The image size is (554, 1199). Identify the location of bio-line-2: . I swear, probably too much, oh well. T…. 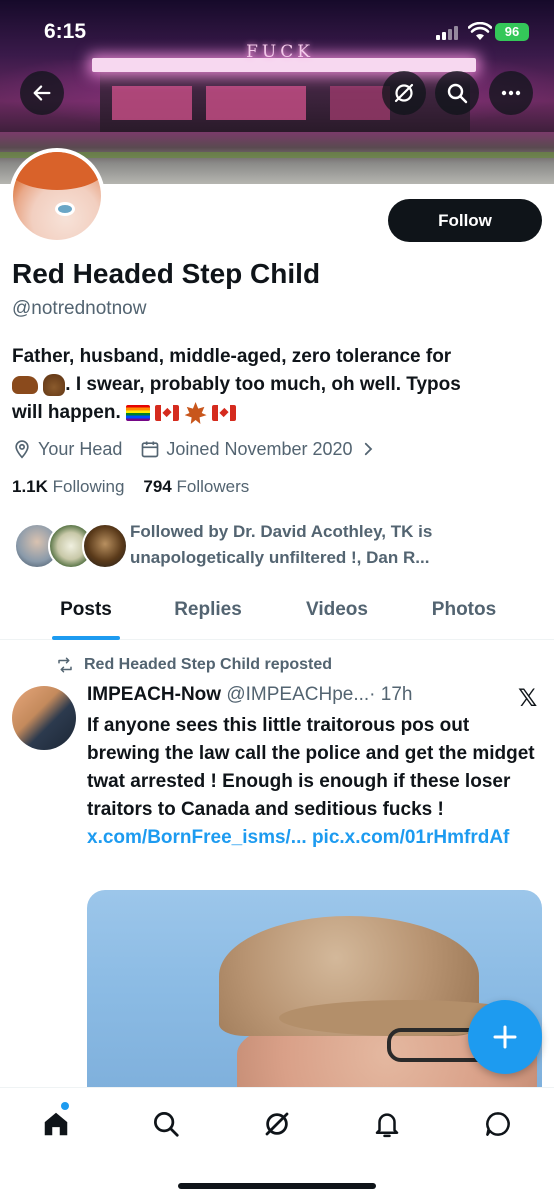
(263, 384).